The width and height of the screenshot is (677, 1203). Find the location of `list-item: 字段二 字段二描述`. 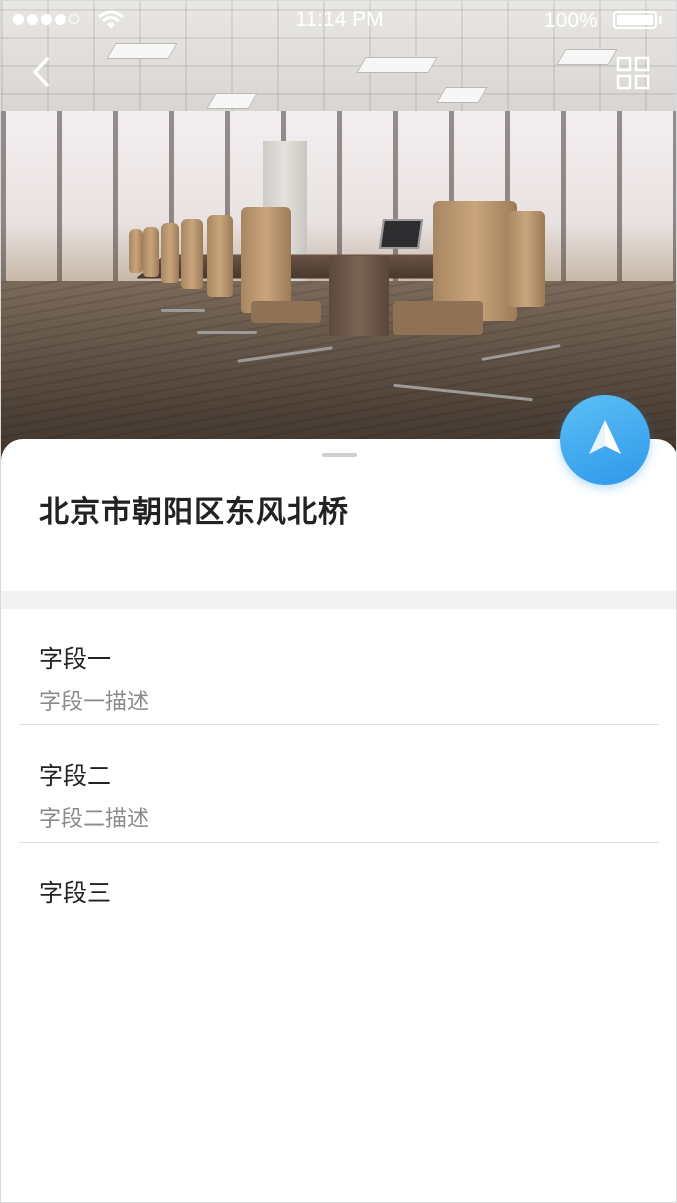

list-item: 字段二 字段二描述 is located at coordinates (339, 794).